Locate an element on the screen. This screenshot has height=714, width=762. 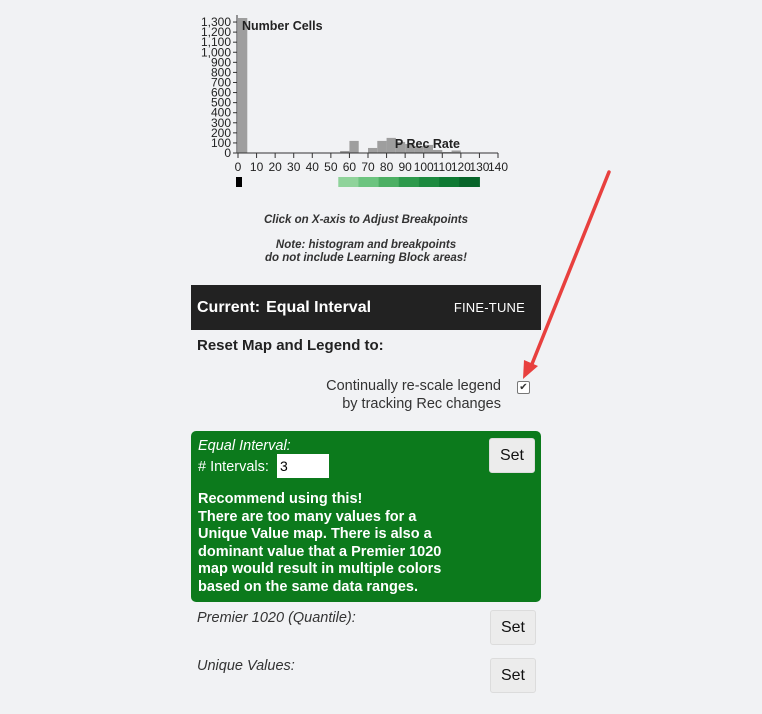
set-unique-values-button: Set is located at coordinates (513, 675).